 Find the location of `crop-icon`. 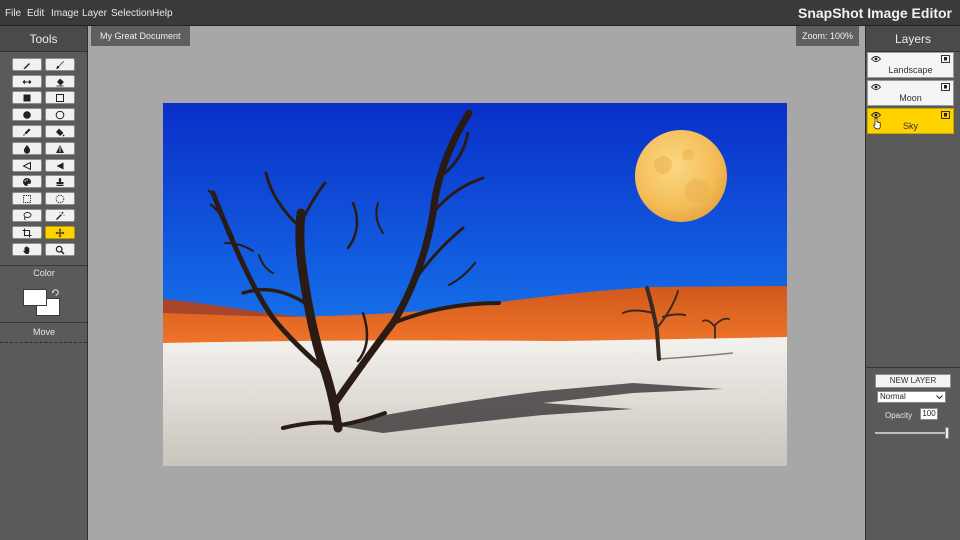

crop-icon is located at coordinates (27, 233).